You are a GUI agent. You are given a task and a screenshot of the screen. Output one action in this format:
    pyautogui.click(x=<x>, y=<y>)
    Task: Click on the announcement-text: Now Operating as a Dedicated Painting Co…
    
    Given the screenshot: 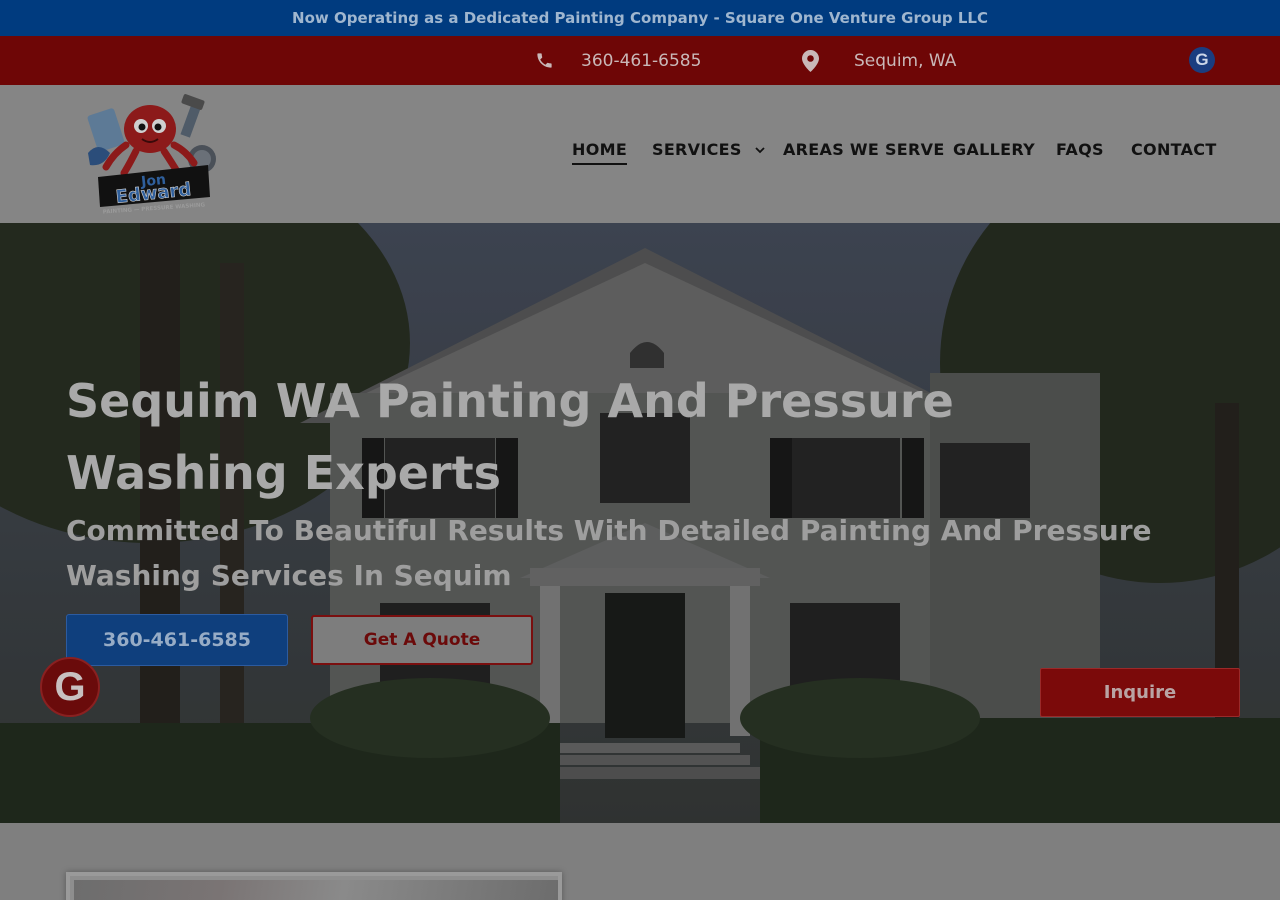 What is the action you would take?
    pyautogui.click(x=640, y=18)
    